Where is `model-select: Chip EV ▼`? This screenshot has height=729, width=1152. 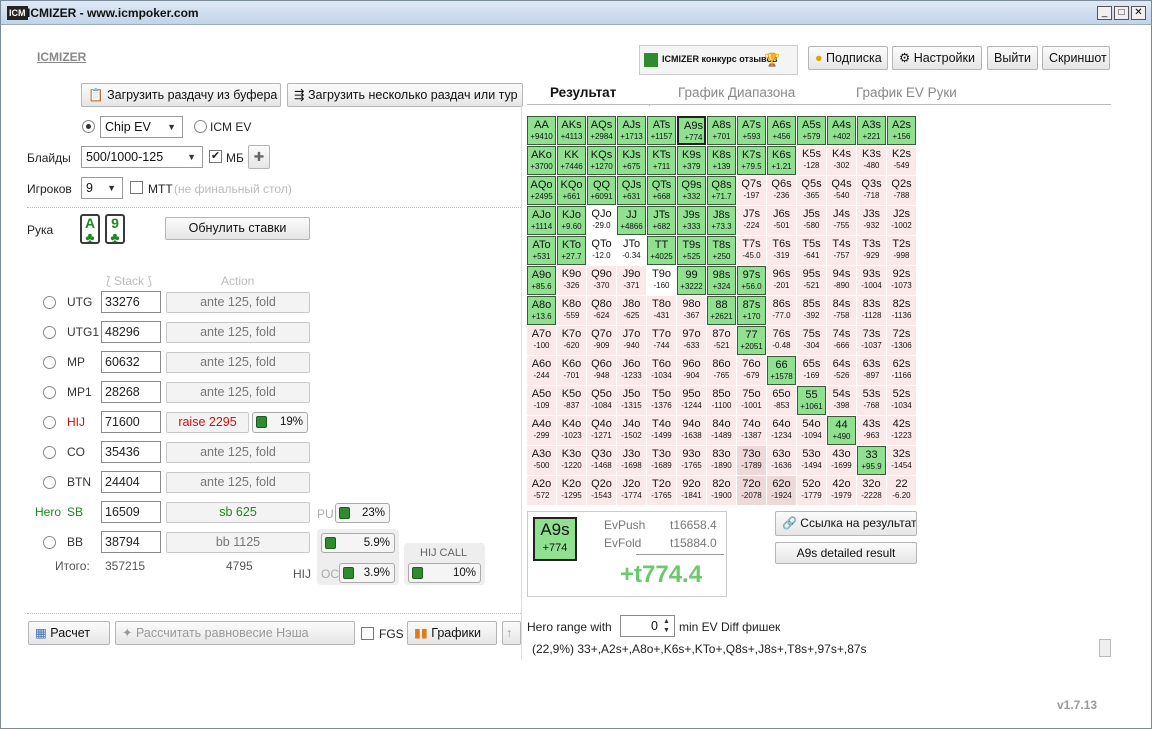 model-select: Chip EV ▼ is located at coordinates (141, 127).